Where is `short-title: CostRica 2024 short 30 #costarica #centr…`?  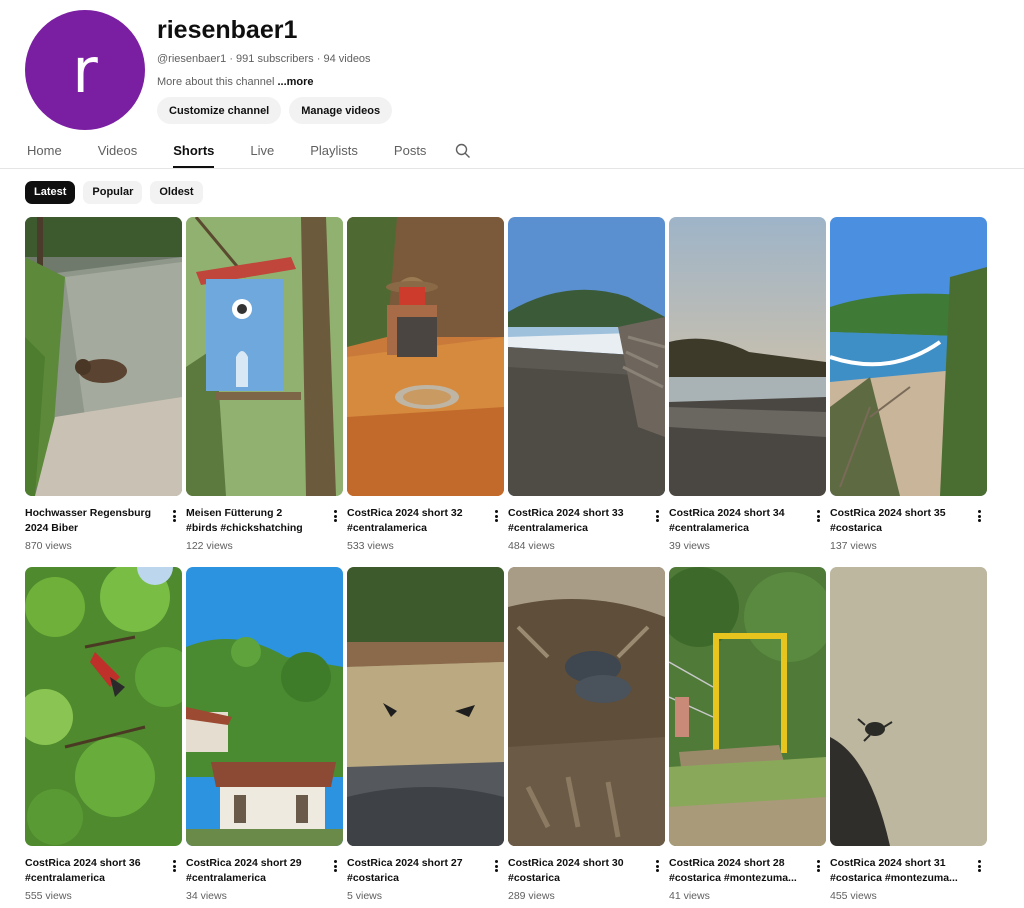 short-title: CostRica 2024 short 30 #costarica #centr… is located at coordinates (572, 871).